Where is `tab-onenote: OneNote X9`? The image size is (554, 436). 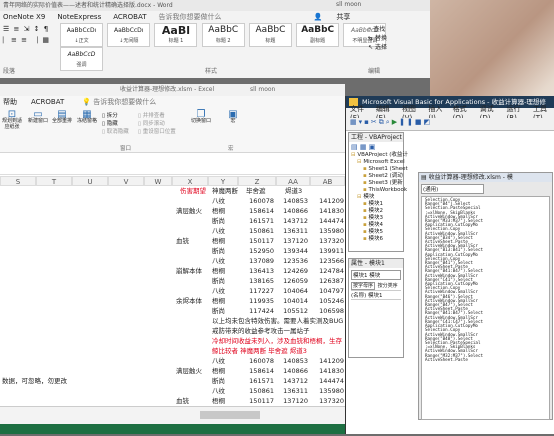
tab-onenote: OneNote X9 is located at coordinates (24, 17).